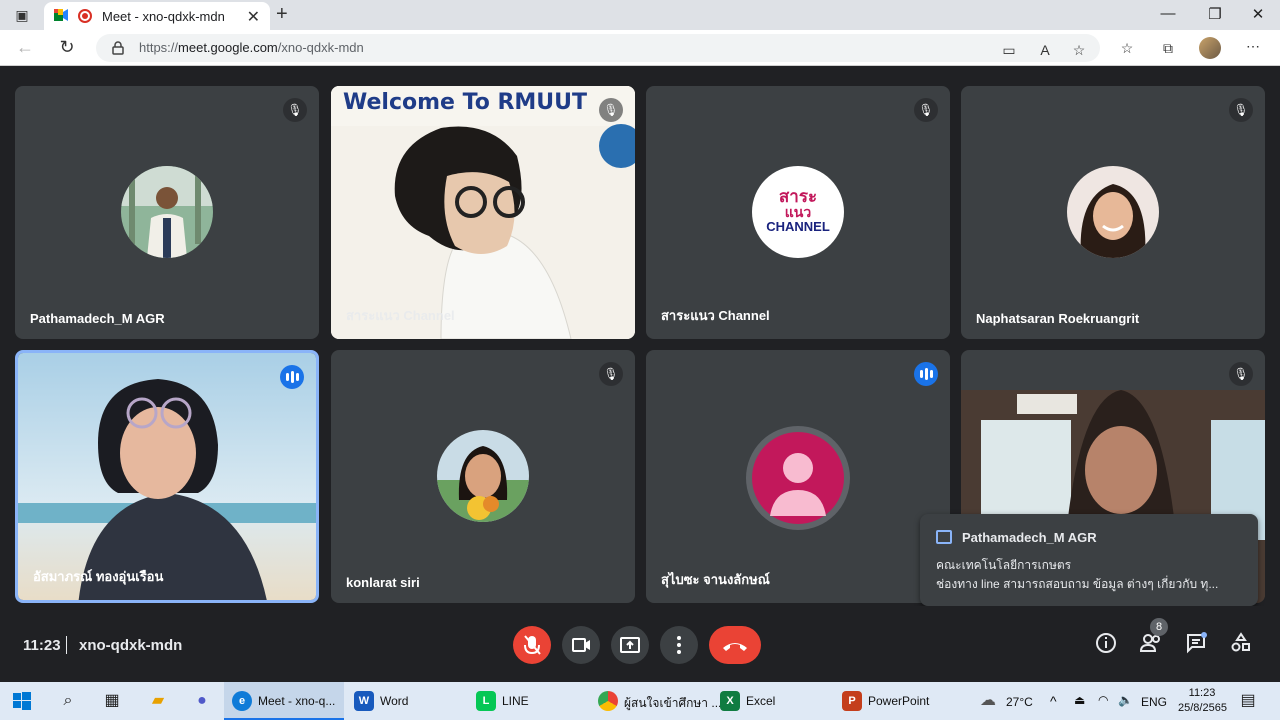  Describe the element at coordinates (1009, 50) in the screenshot. I see `camera-permission-icon: ▭` at that location.